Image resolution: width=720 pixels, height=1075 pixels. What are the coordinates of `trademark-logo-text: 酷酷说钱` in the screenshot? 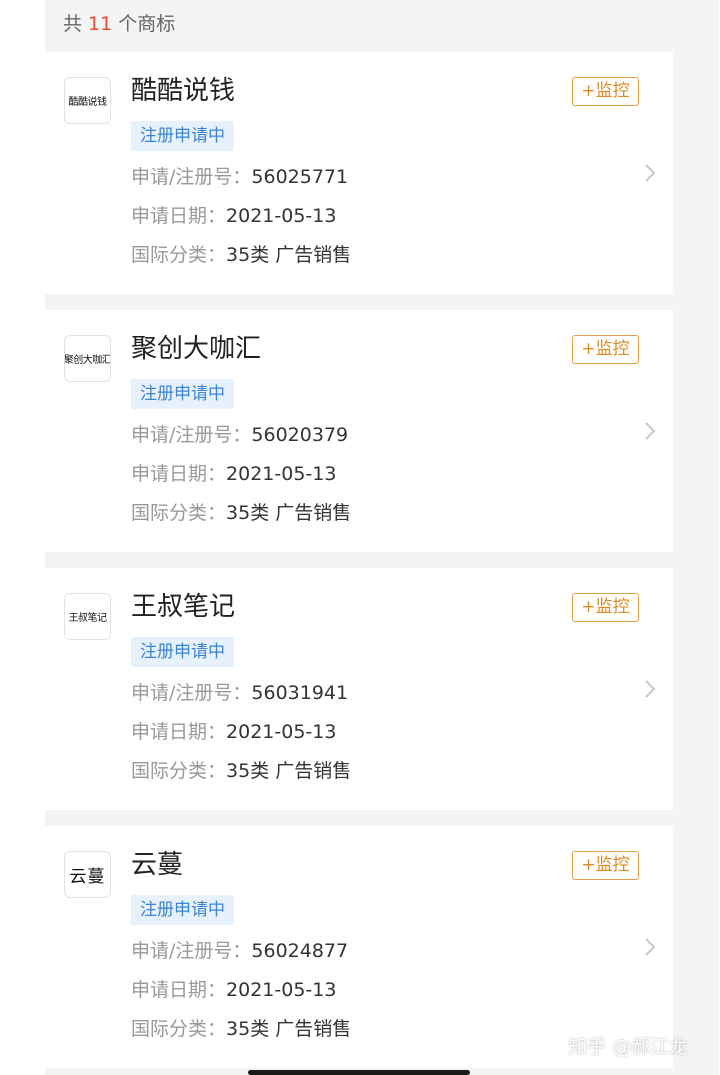 It's located at (88, 102).